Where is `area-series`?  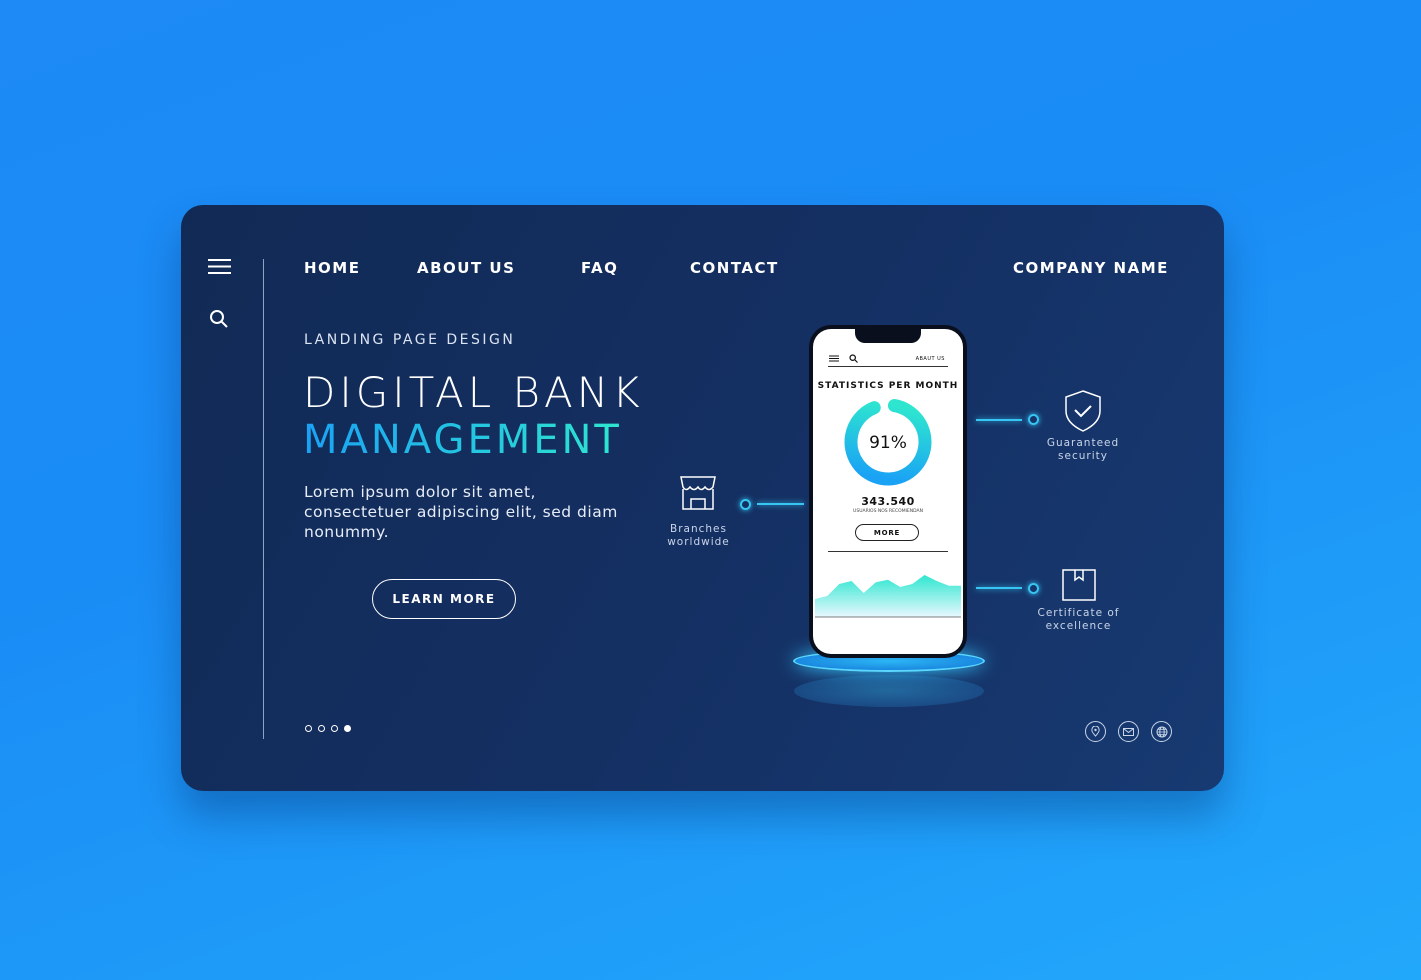 area-series is located at coordinates (888, 596).